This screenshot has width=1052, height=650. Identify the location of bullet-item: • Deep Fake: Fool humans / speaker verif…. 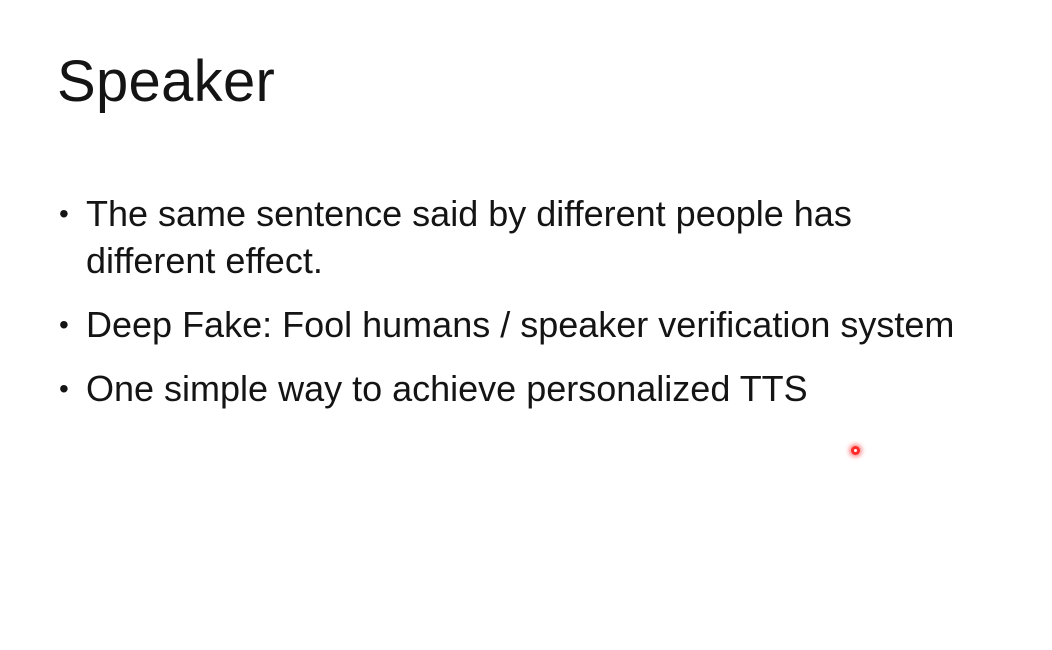
(522, 324).